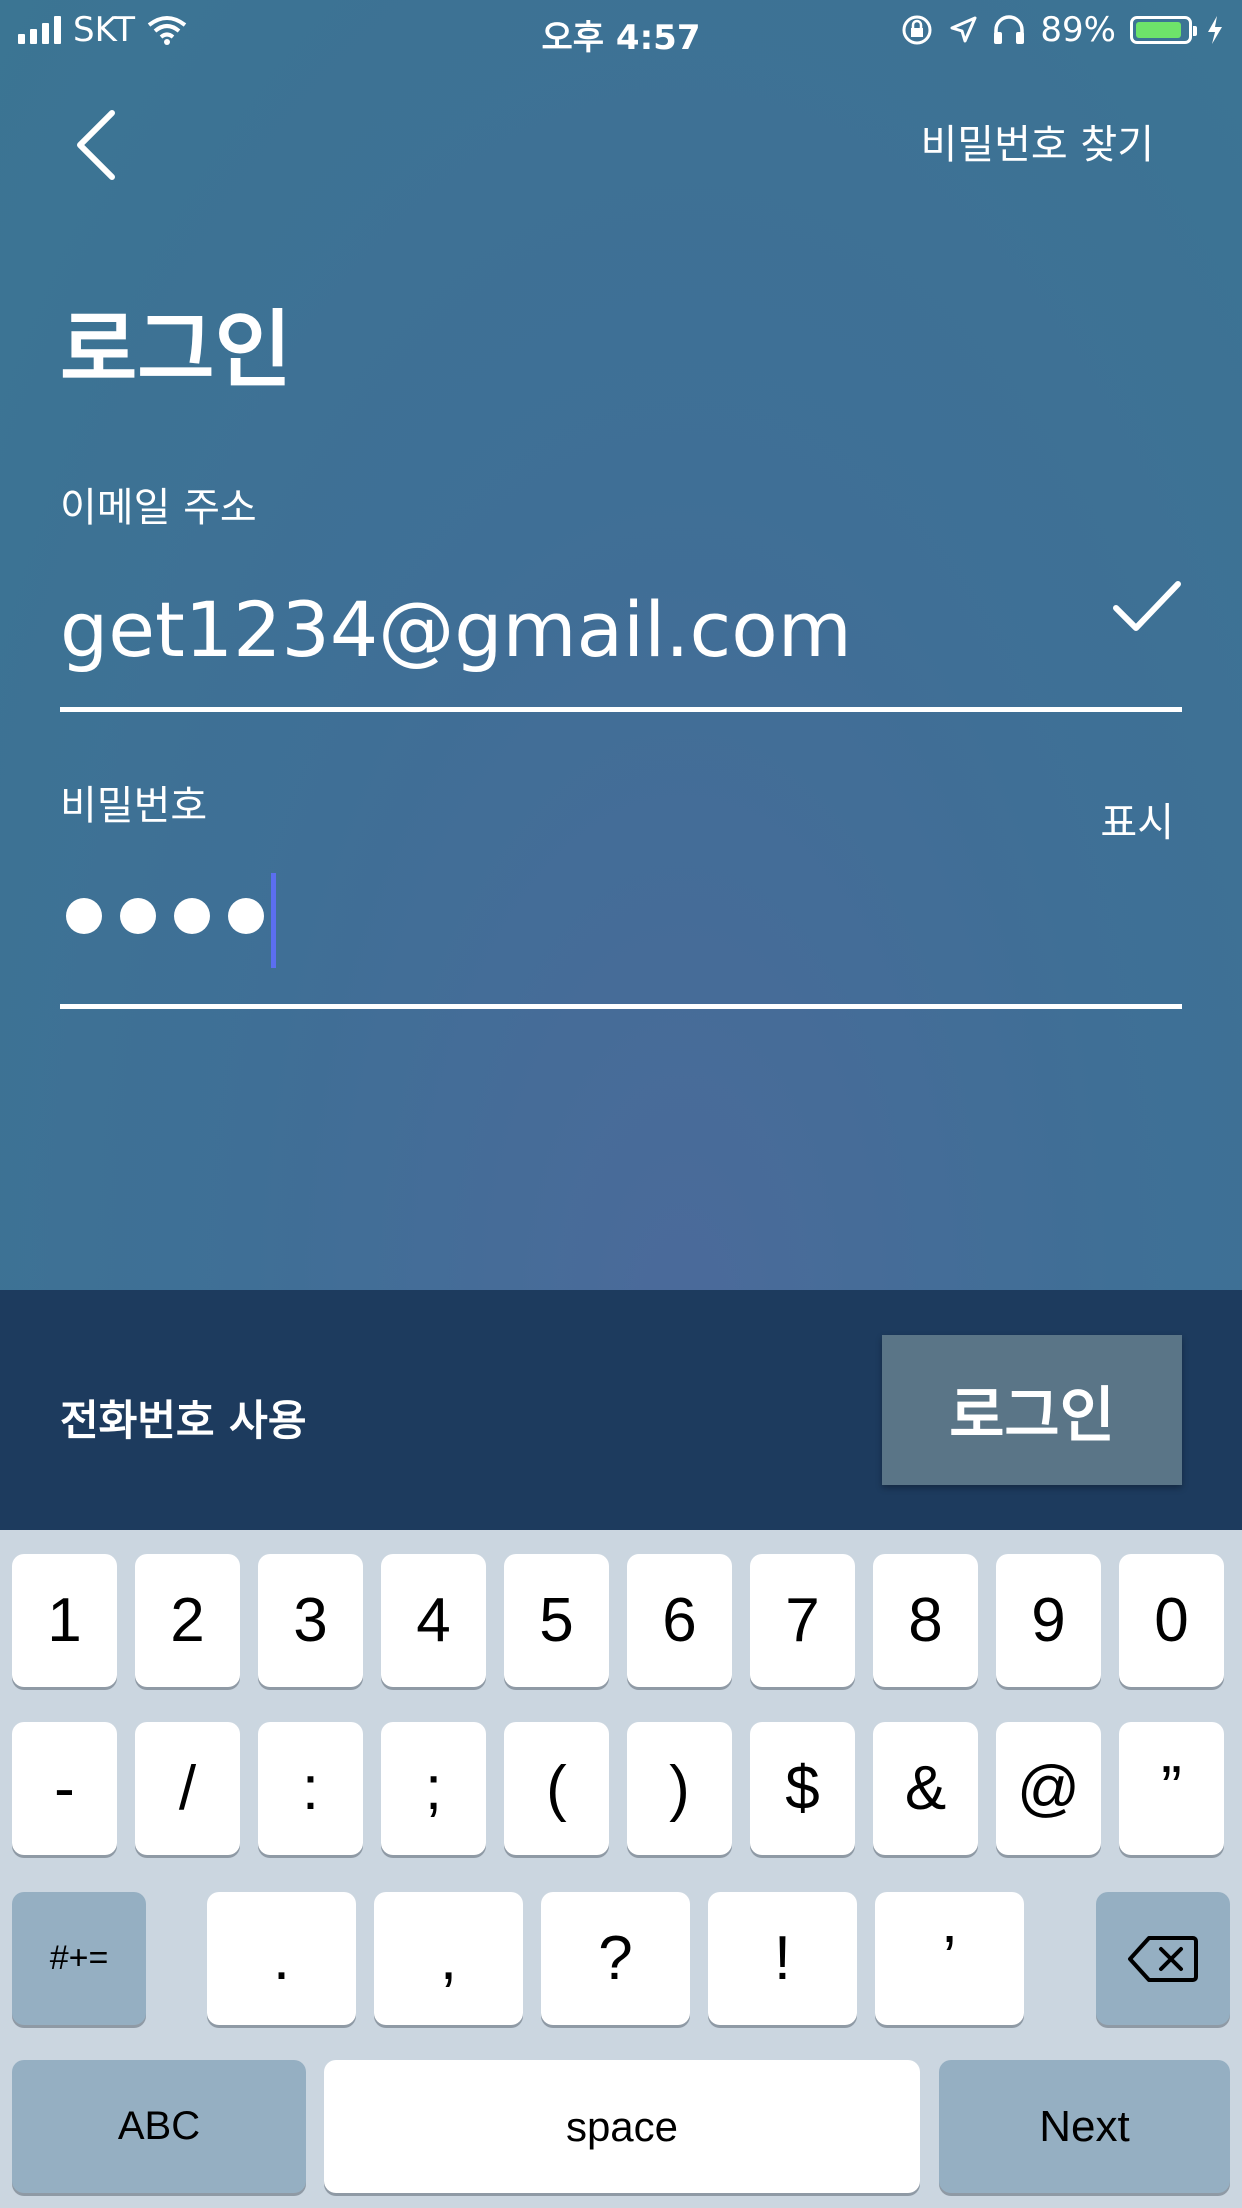 This screenshot has width=1242, height=2208. What do you see at coordinates (621, 1006) in the screenshot?
I see `password-underline` at bounding box center [621, 1006].